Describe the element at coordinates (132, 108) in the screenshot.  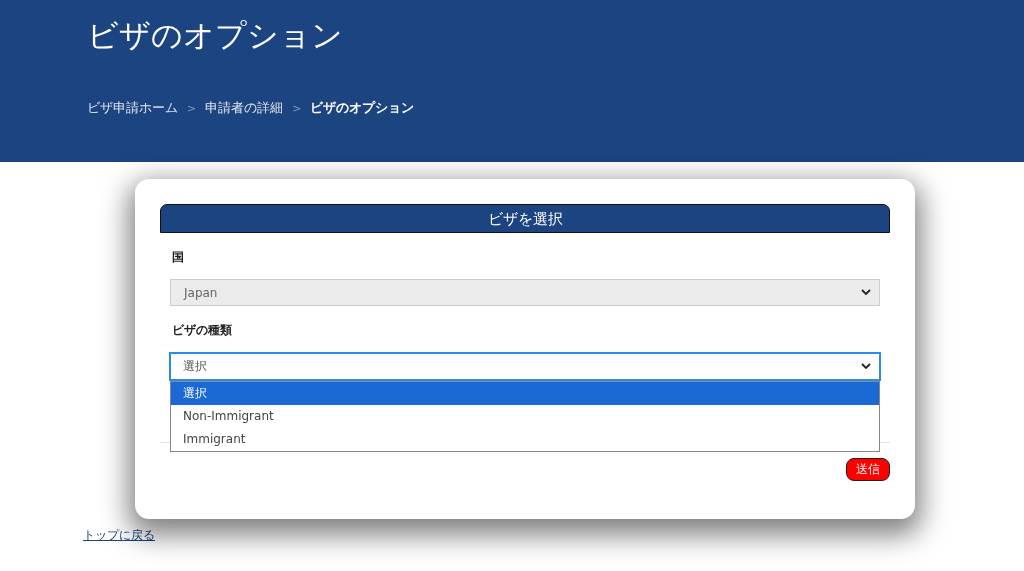
I see `breadcrumb-link: ビザ申請ホーム` at that location.